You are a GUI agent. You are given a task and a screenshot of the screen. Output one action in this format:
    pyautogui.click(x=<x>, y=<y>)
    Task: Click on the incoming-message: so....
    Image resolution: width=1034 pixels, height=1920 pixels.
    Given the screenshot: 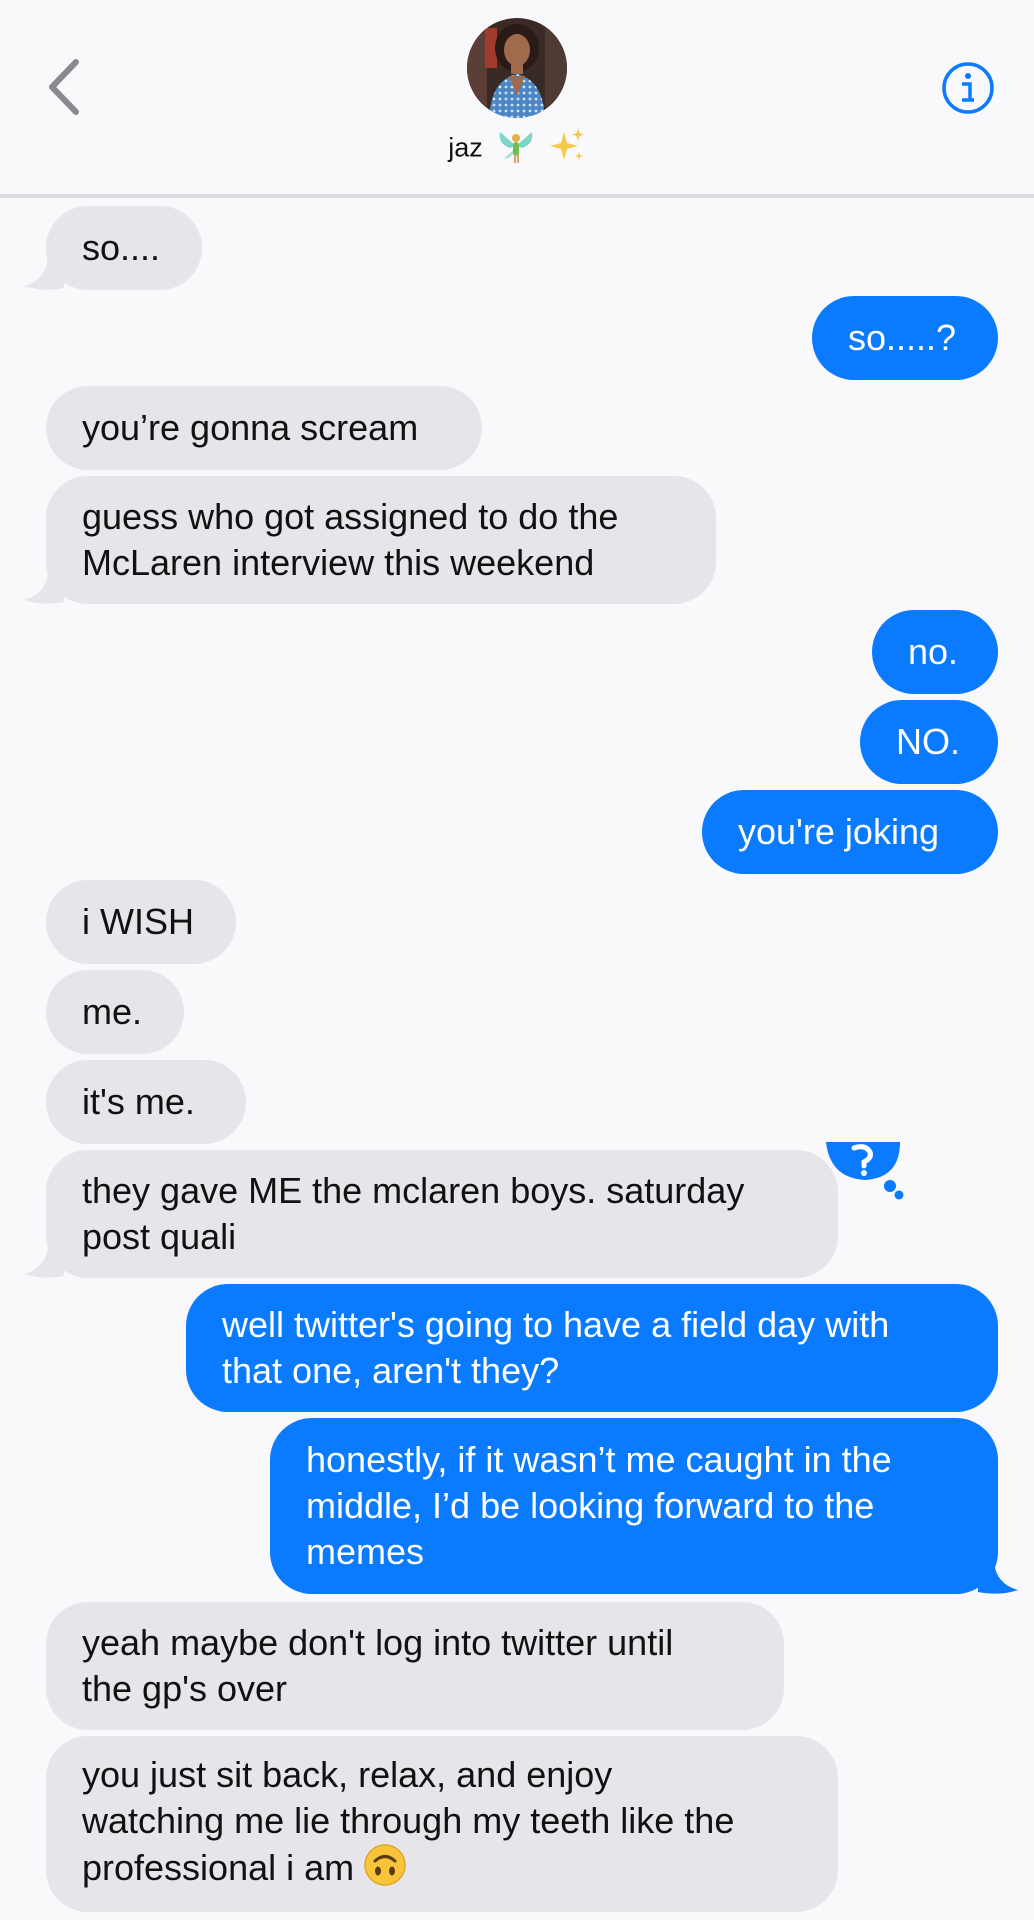 What is the action you would take?
    pyautogui.click(x=124, y=248)
    